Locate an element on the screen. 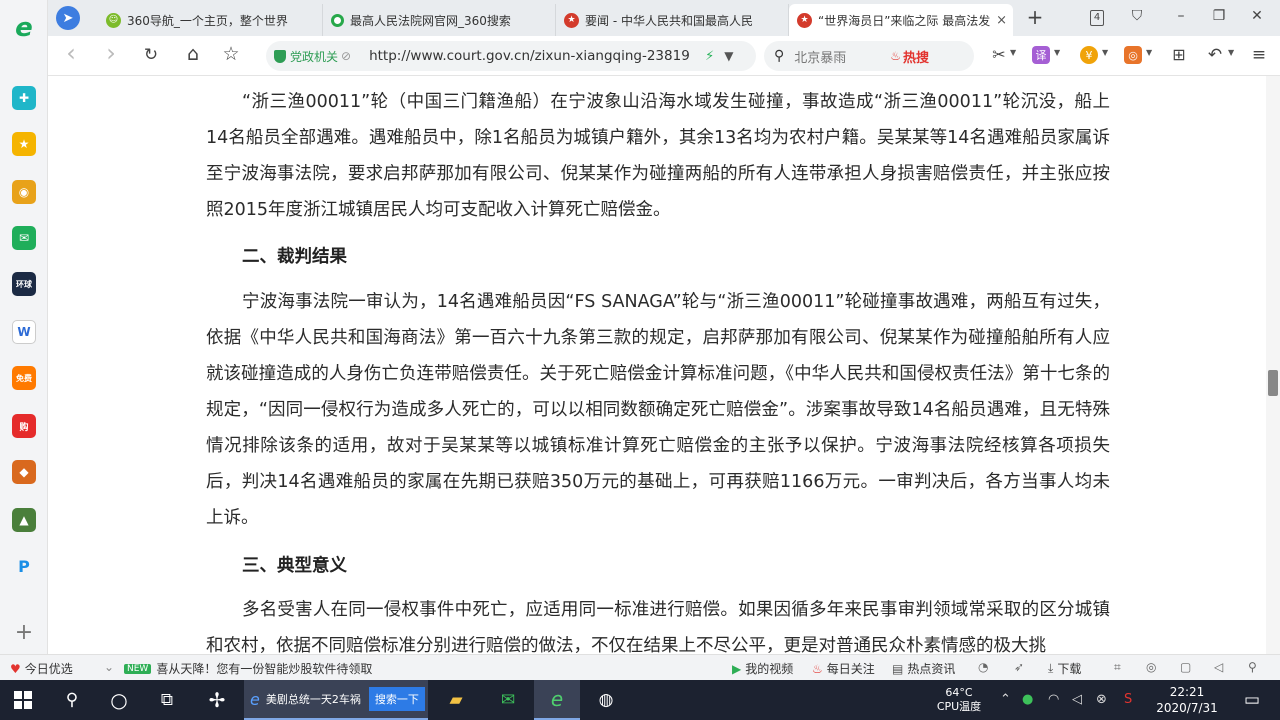 Image resolution: width=1280 pixels, height=720 pixels. home-button: ⌂ is located at coordinates (193, 54).